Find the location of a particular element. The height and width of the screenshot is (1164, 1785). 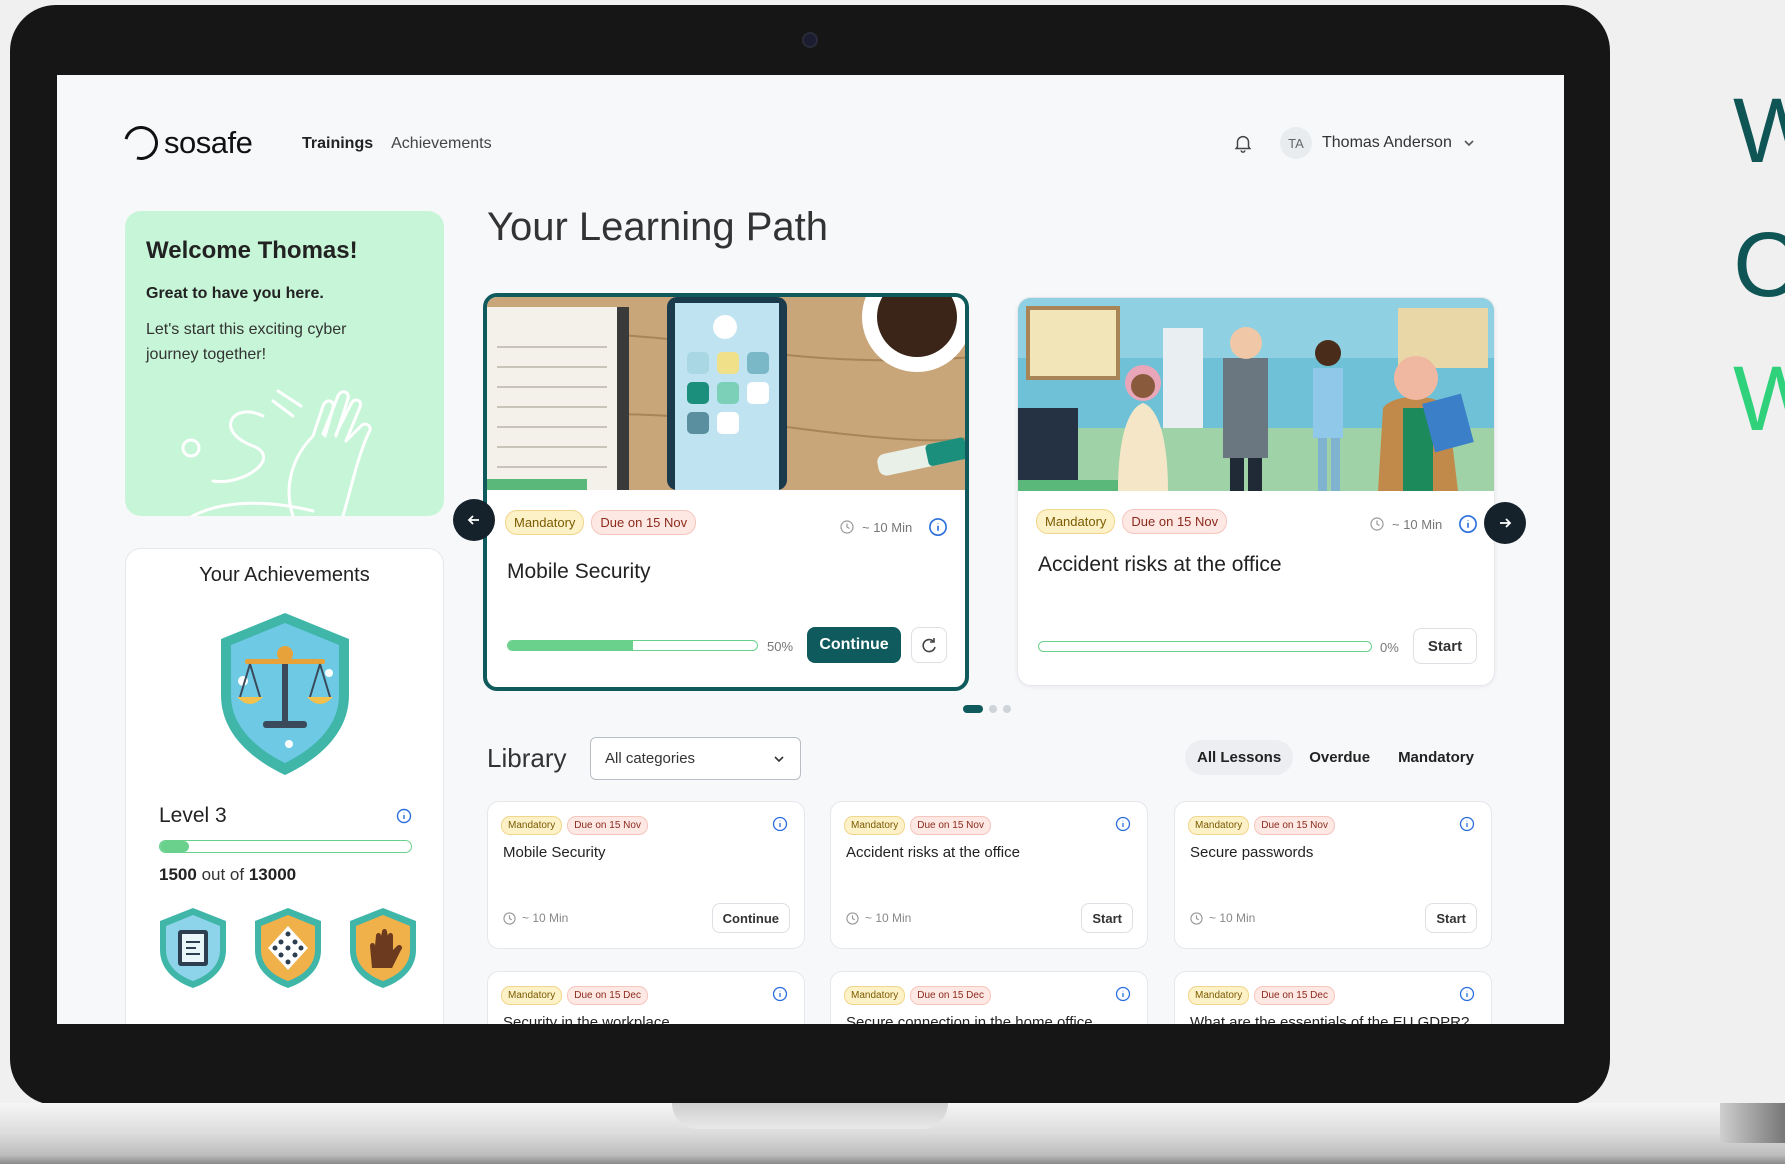

notification-bell-icon is located at coordinates (1243, 143).